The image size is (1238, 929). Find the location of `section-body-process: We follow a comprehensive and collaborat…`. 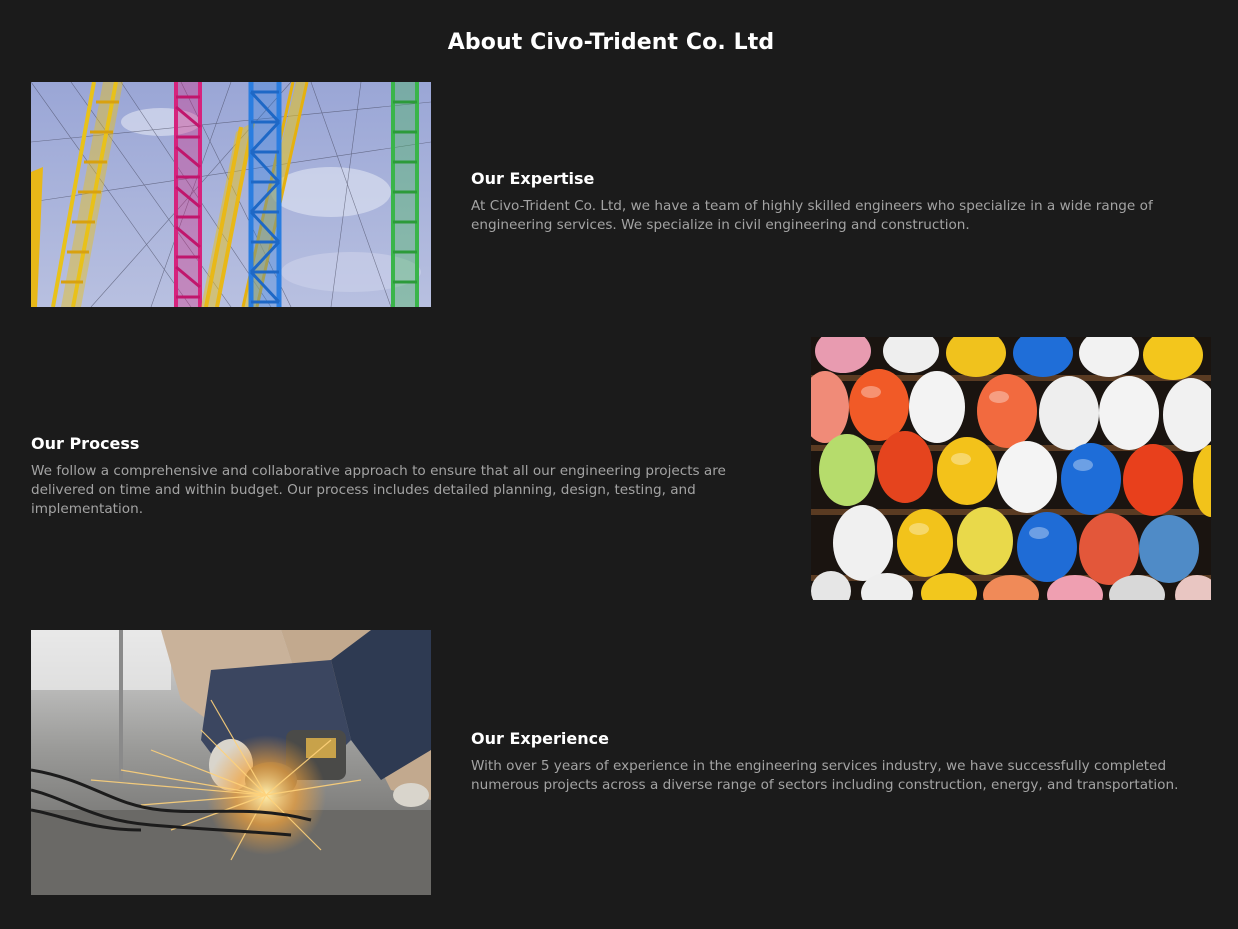

section-body-process: We follow a comprehensive and collaborat… is located at coordinates (378, 490).